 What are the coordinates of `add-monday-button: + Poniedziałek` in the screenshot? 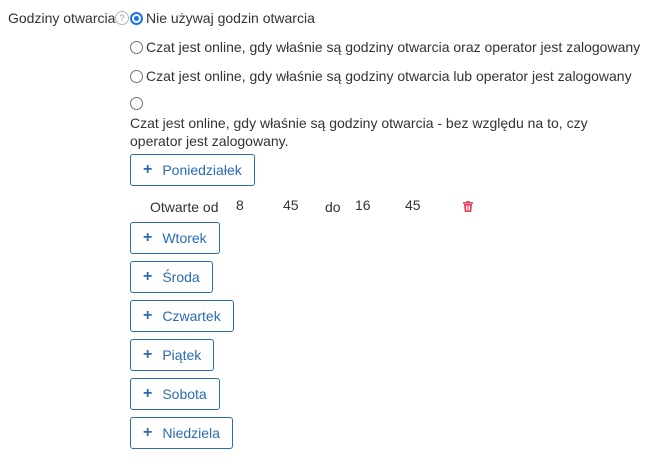 It's located at (192, 170).